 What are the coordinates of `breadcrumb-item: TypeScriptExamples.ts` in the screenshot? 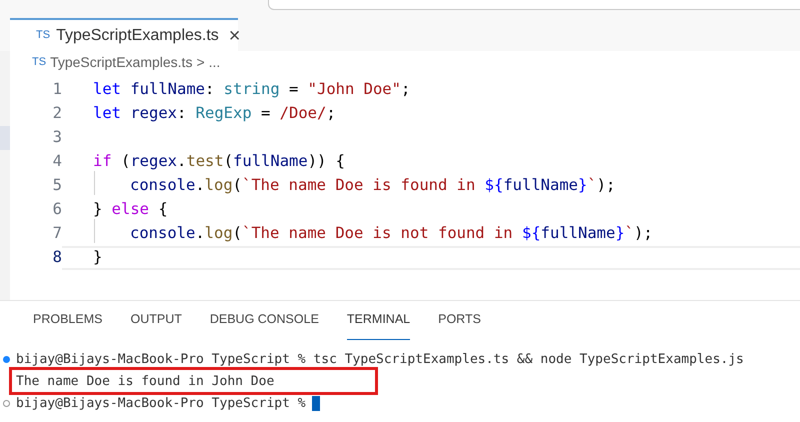 It's located at (121, 62).